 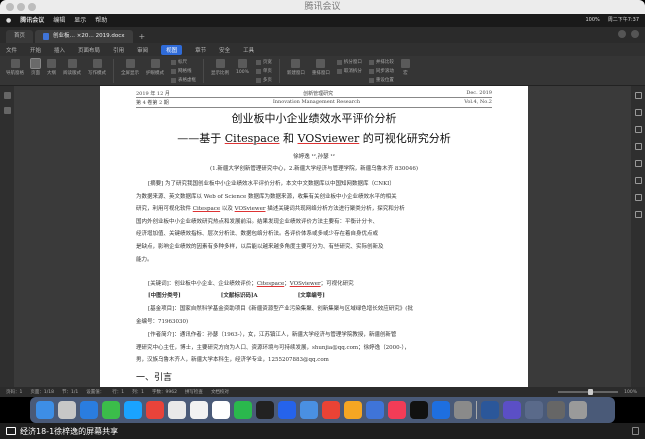 What do you see at coordinates (35, 67) in the screenshot?
I see `tool-page-view: 页面` at bounding box center [35, 67].